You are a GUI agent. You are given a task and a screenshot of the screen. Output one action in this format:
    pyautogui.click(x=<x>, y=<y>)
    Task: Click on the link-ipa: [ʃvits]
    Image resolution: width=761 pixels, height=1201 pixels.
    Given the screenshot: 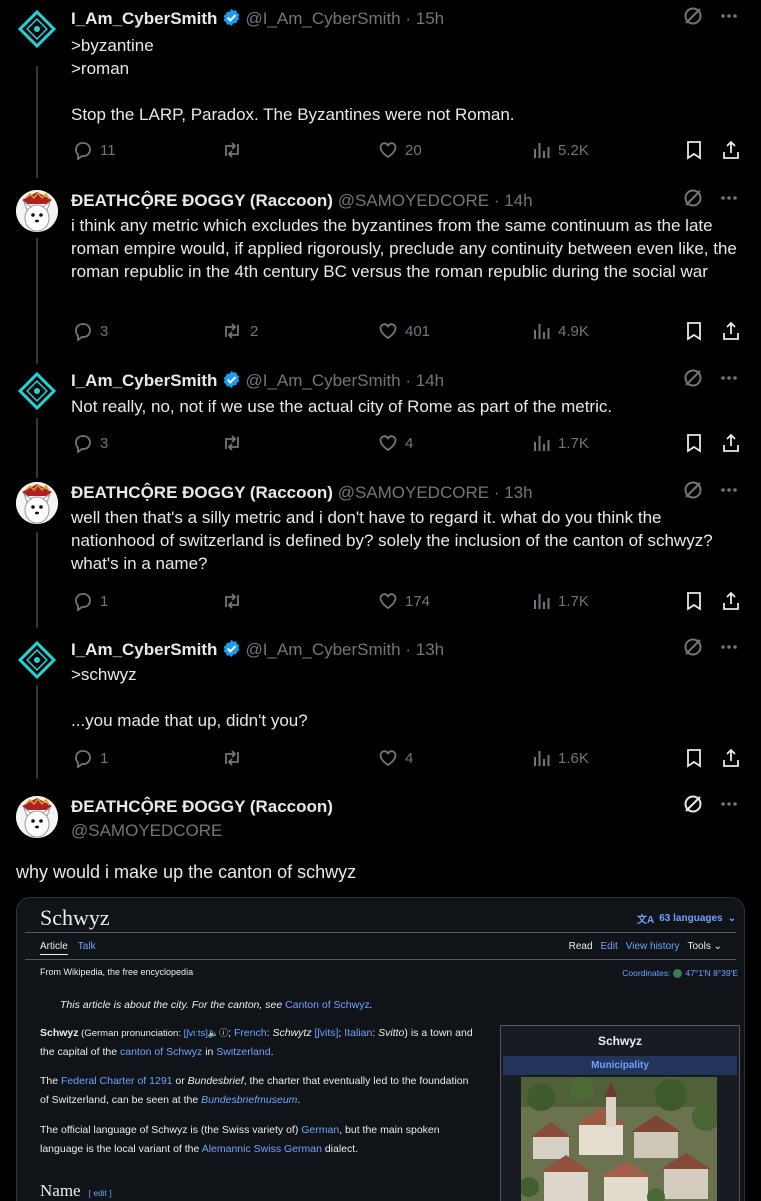 What is the action you would take?
    pyautogui.click(x=327, y=1033)
    